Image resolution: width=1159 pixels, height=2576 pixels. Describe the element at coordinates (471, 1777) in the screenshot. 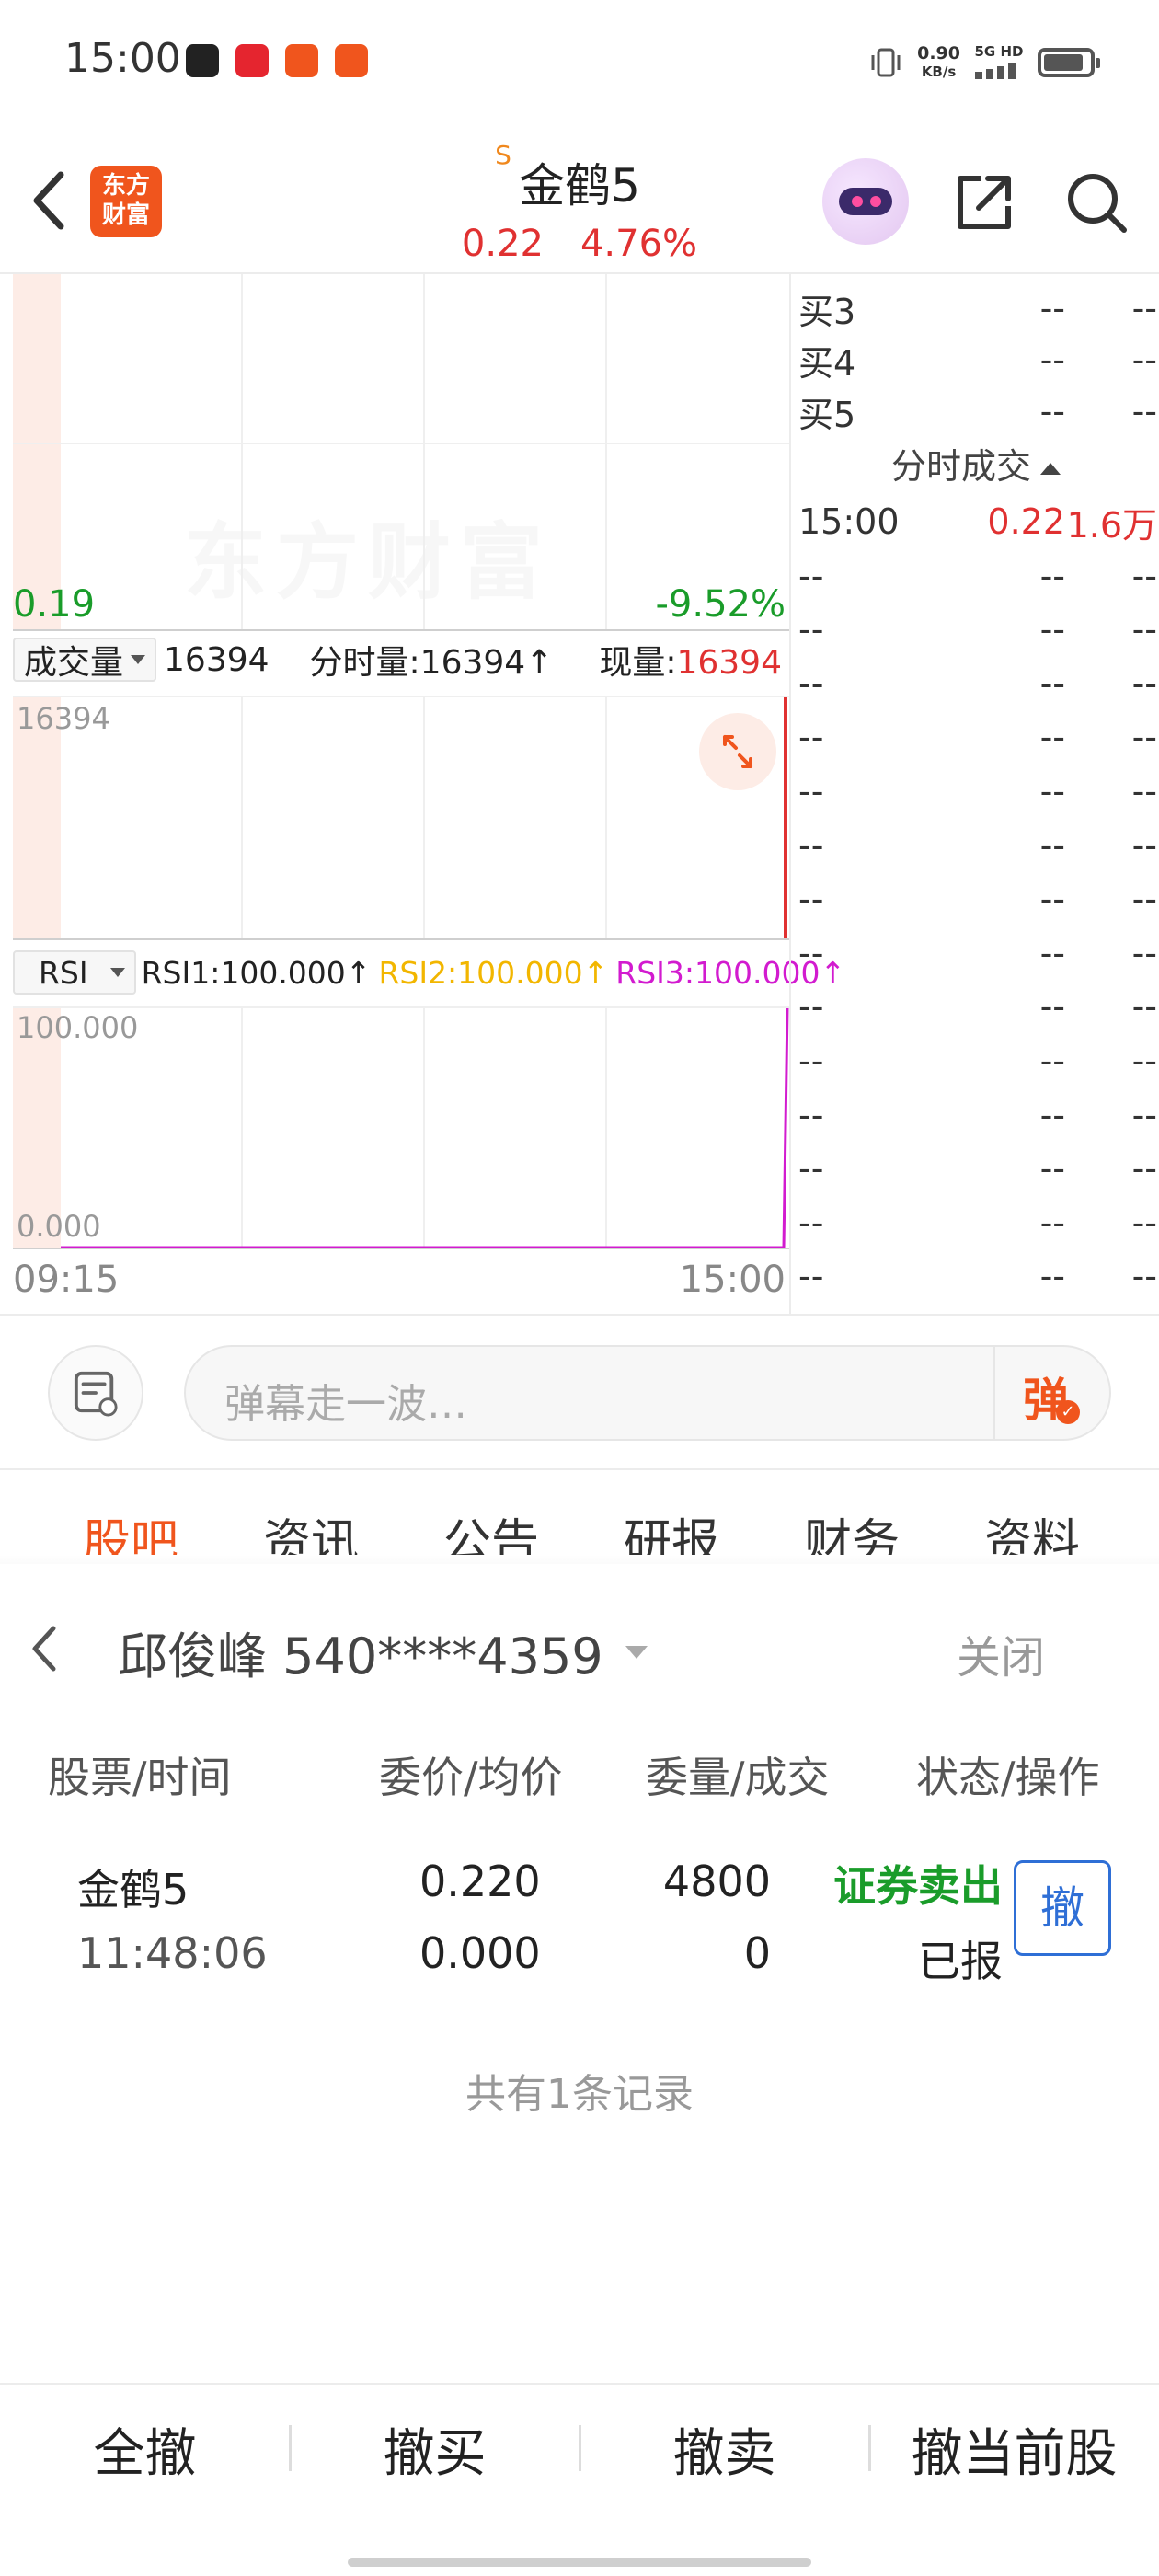

I see `col-price: 委价/均价` at that location.